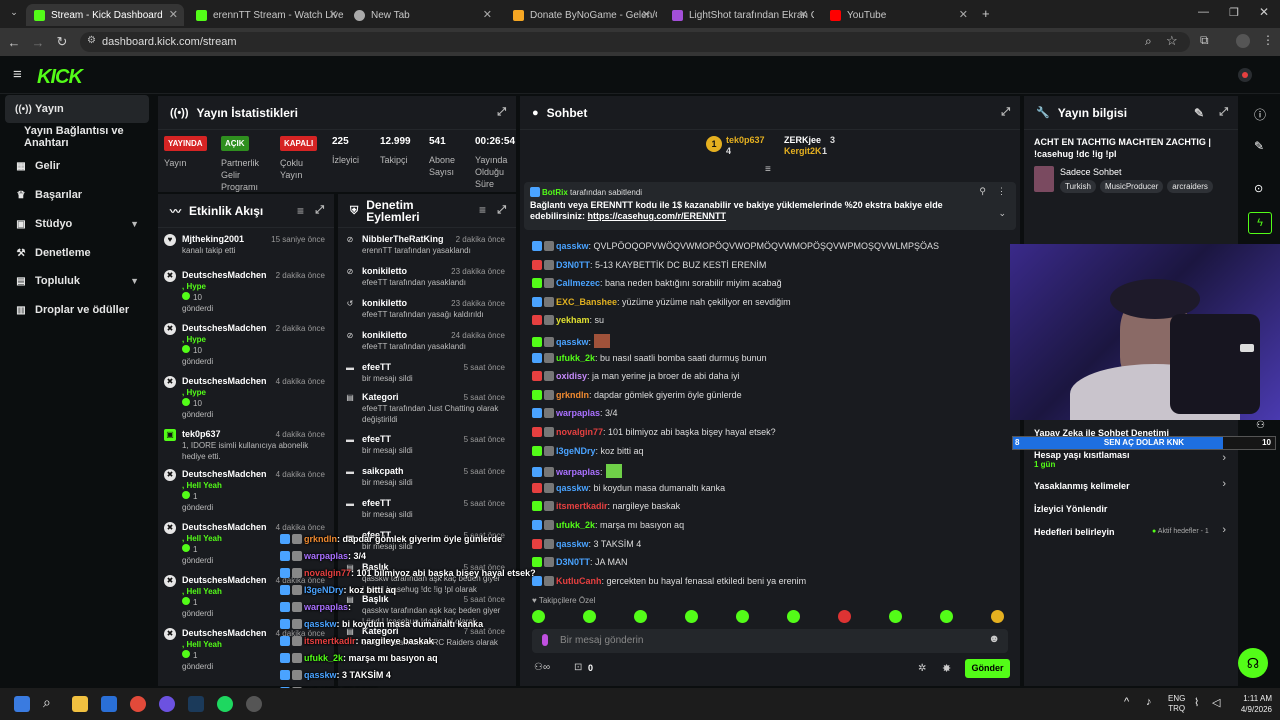 The height and width of the screenshot is (720, 1280). What do you see at coordinates (77, 224) in the screenshot?
I see `sidebar-item-studio: ▣ Stüdyo ▼` at bounding box center [77, 224].